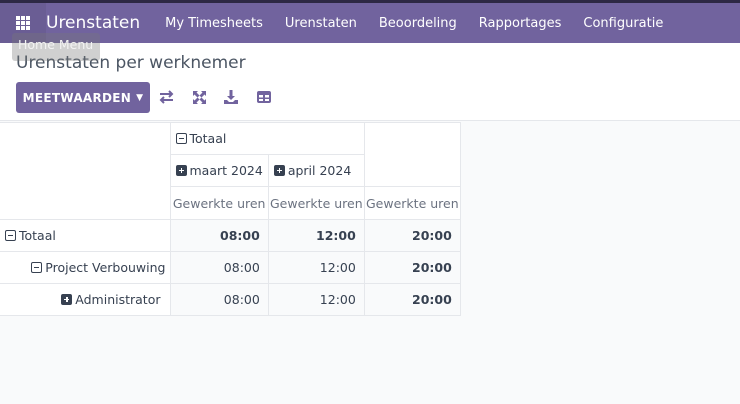 Image resolution: width=740 pixels, height=404 pixels. What do you see at coordinates (321, 23) in the screenshot?
I see `menu-urenstaten: Urenstaten` at bounding box center [321, 23].